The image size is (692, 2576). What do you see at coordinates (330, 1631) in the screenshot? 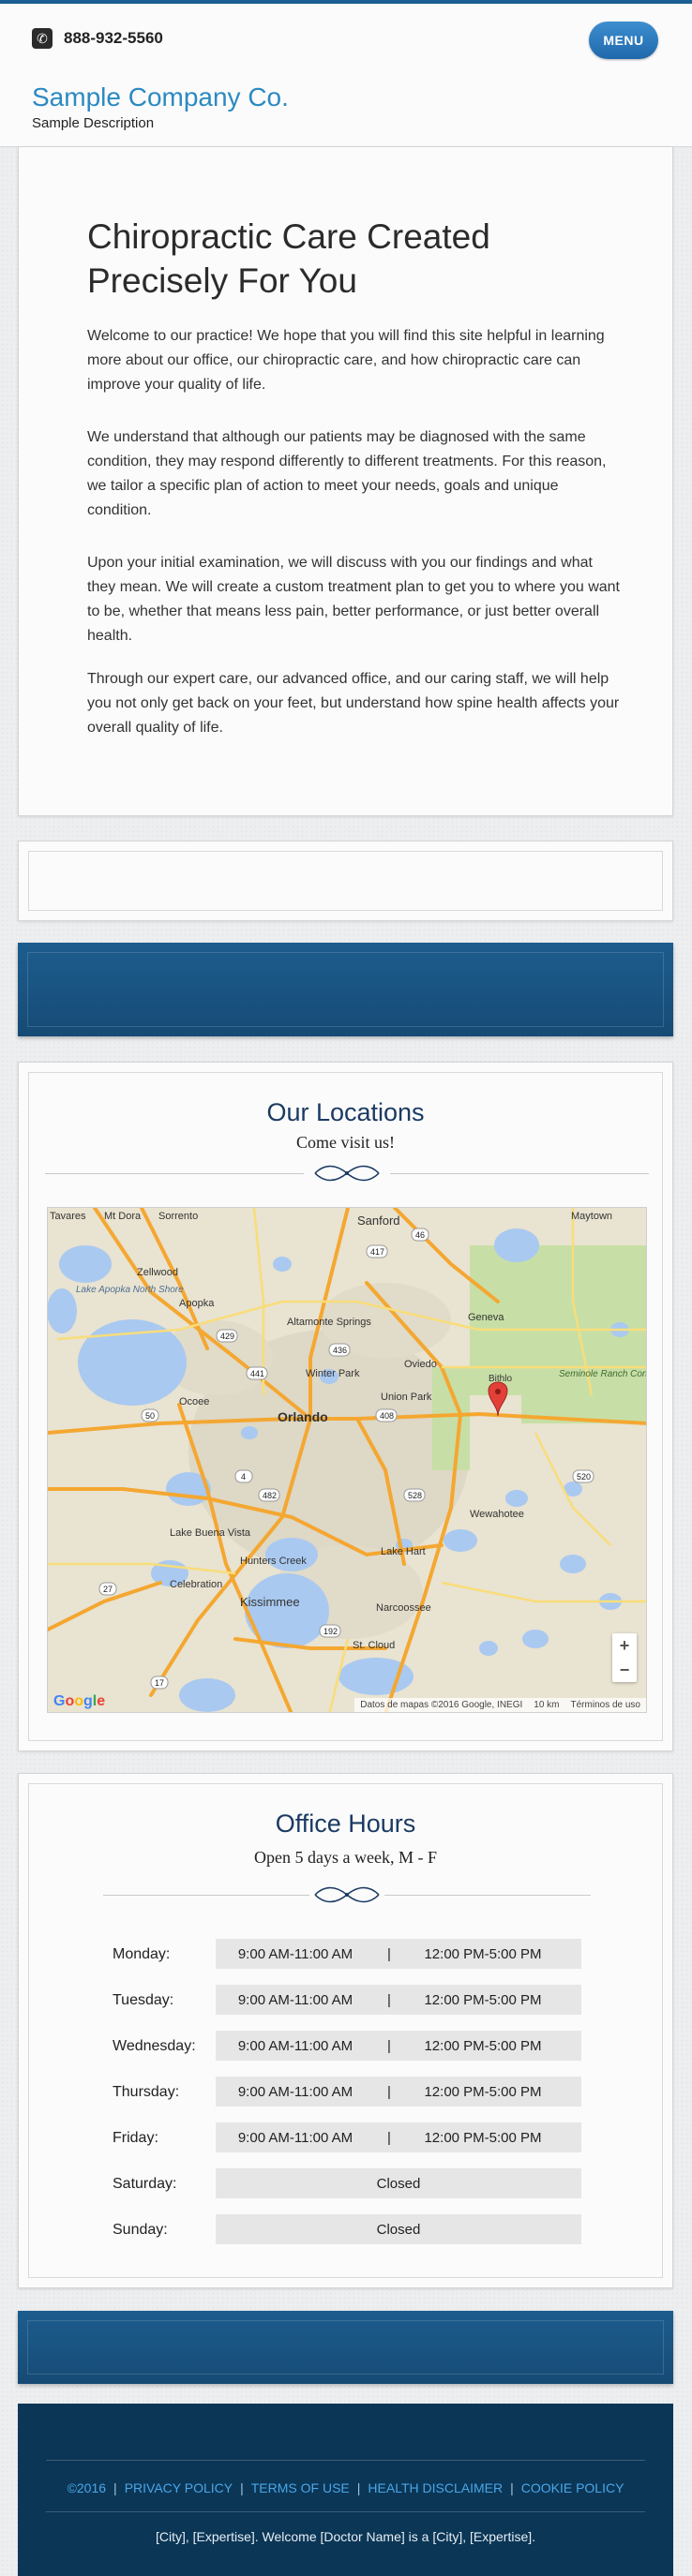
I see `road-label: 192` at bounding box center [330, 1631].